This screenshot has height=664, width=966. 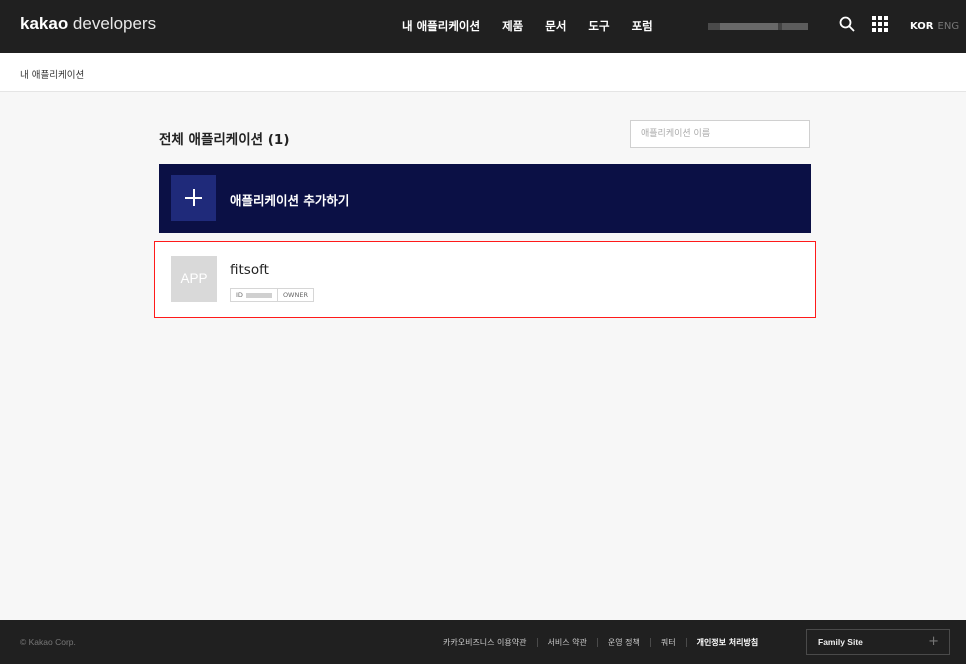 What do you see at coordinates (44, 23) in the screenshot?
I see `logo-kakao: kakao` at bounding box center [44, 23].